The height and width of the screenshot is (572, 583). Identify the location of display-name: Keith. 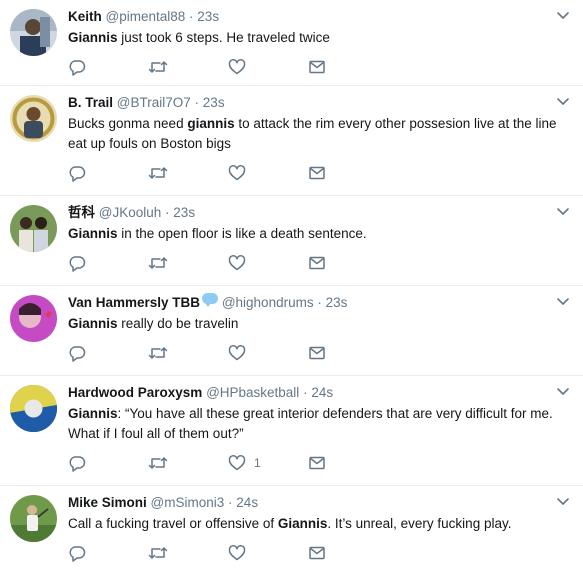
(85, 16).